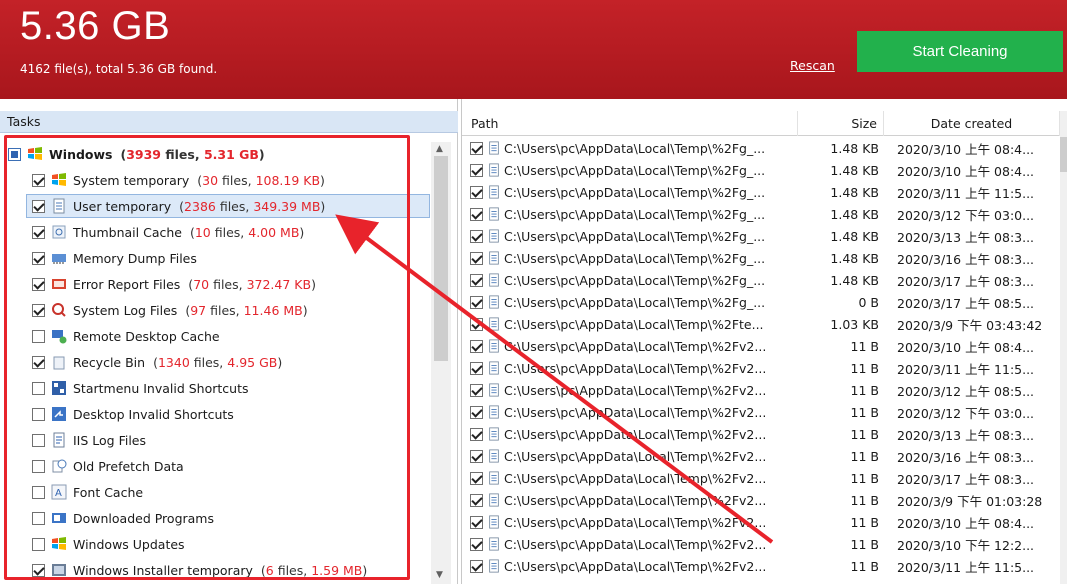 Image resolution: width=1067 pixels, height=584 pixels. What do you see at coordinates (630, 123) in the screenshot?
I see `column-header-path: Path` at bounding box center [630, 123].